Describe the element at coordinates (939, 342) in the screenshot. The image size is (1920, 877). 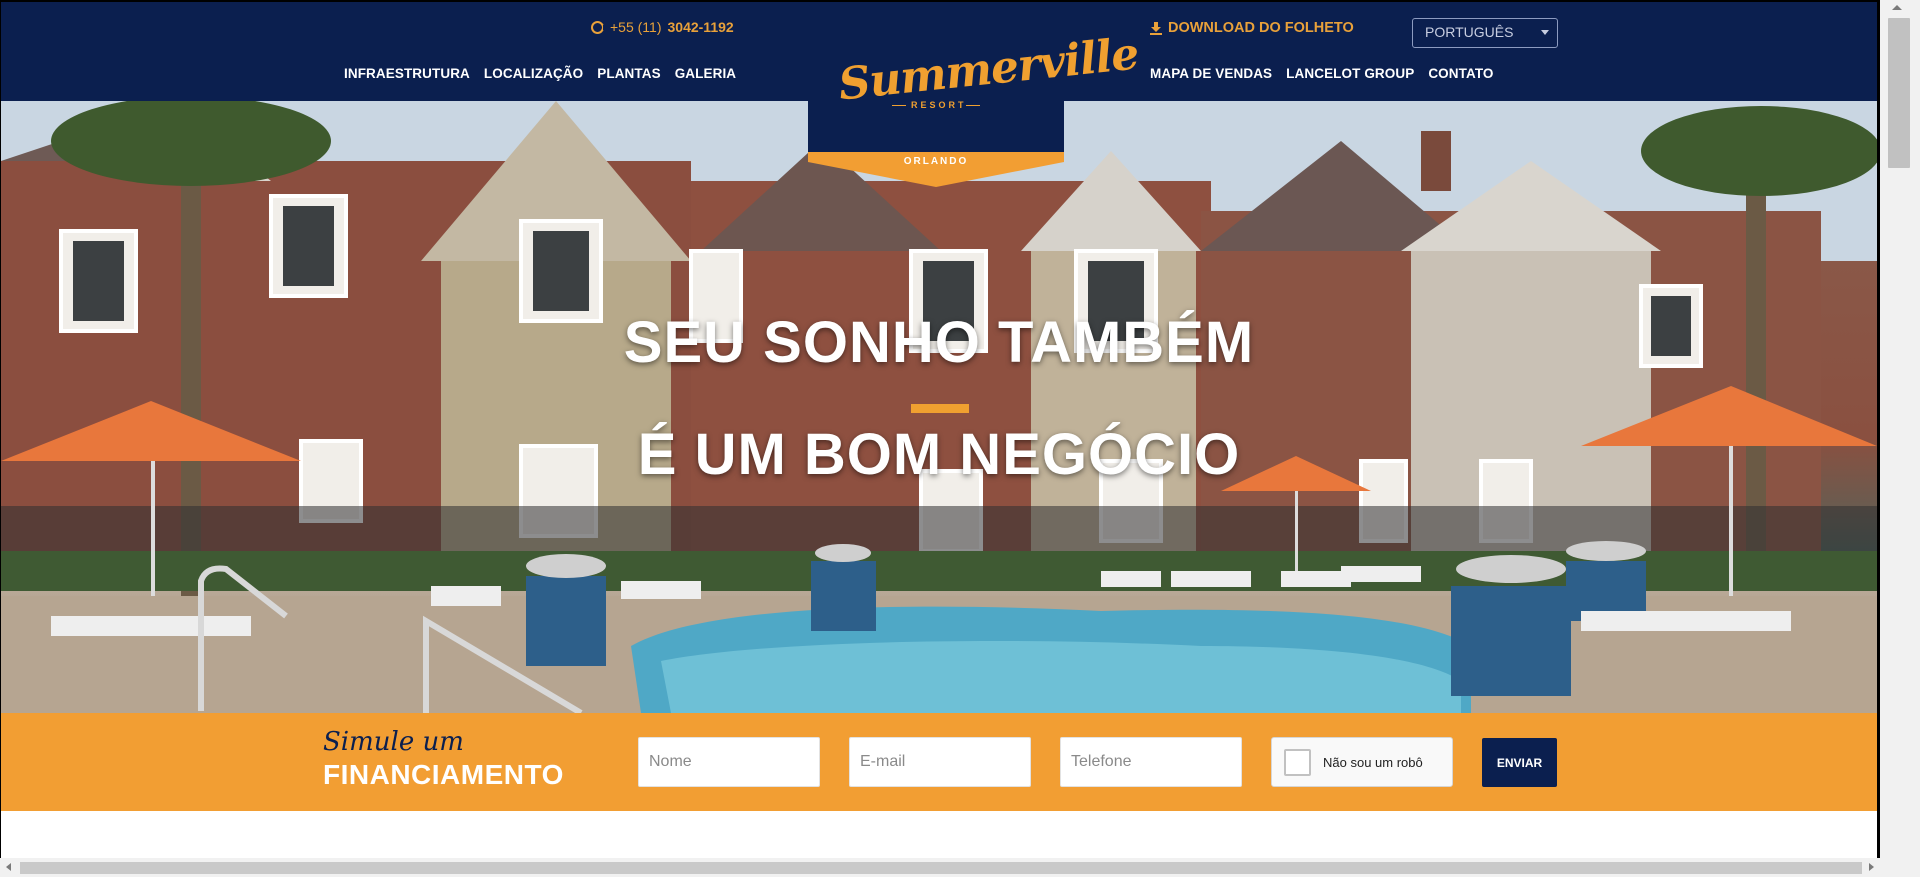
I see `hero-headline-line1: SEU SONHO TAMBÉM` at that location.